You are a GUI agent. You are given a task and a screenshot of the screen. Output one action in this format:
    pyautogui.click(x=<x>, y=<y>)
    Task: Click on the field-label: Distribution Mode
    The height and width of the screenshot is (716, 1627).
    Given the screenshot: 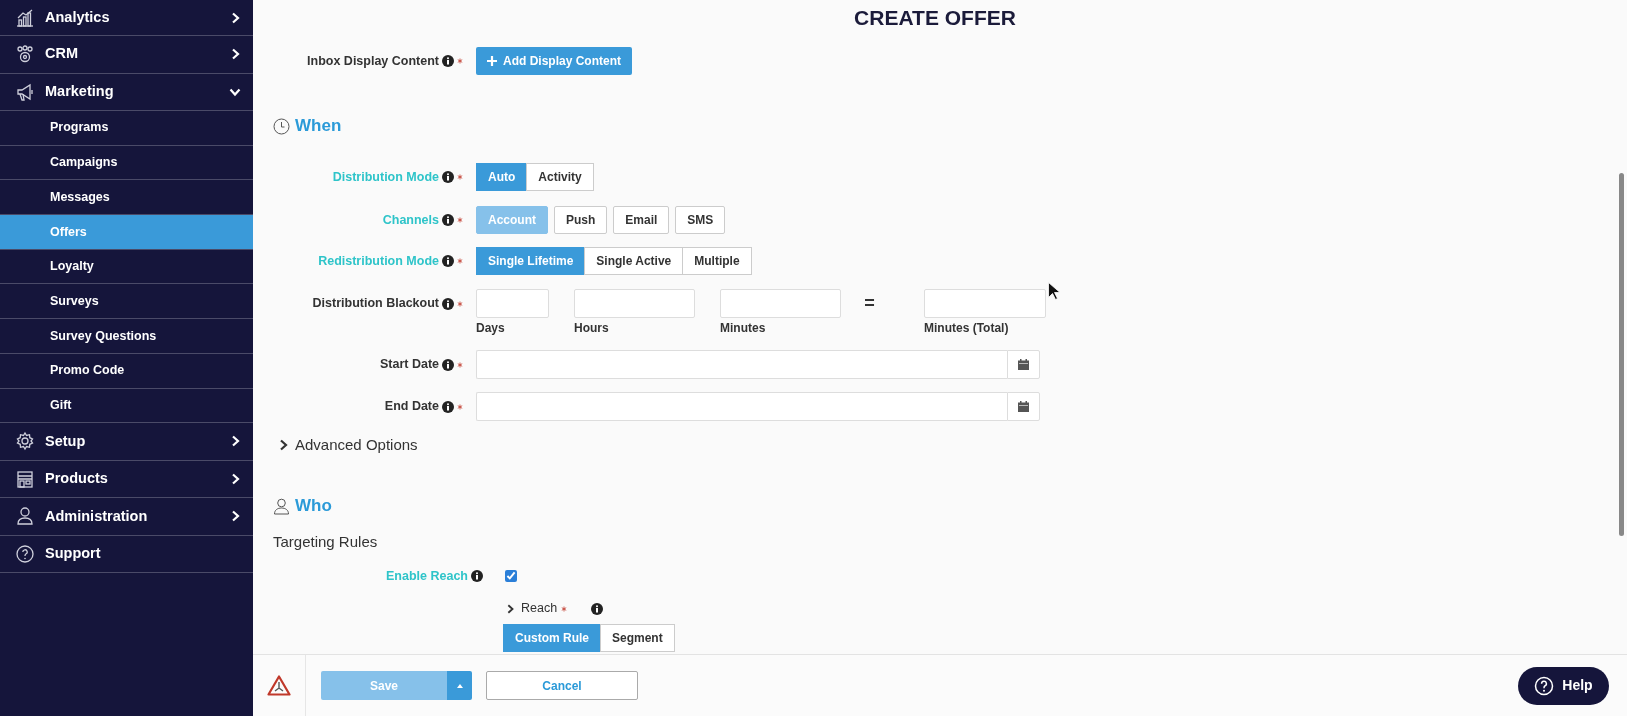 What is the action you would take?
    pyautogui.click(x=385, y=177)
    